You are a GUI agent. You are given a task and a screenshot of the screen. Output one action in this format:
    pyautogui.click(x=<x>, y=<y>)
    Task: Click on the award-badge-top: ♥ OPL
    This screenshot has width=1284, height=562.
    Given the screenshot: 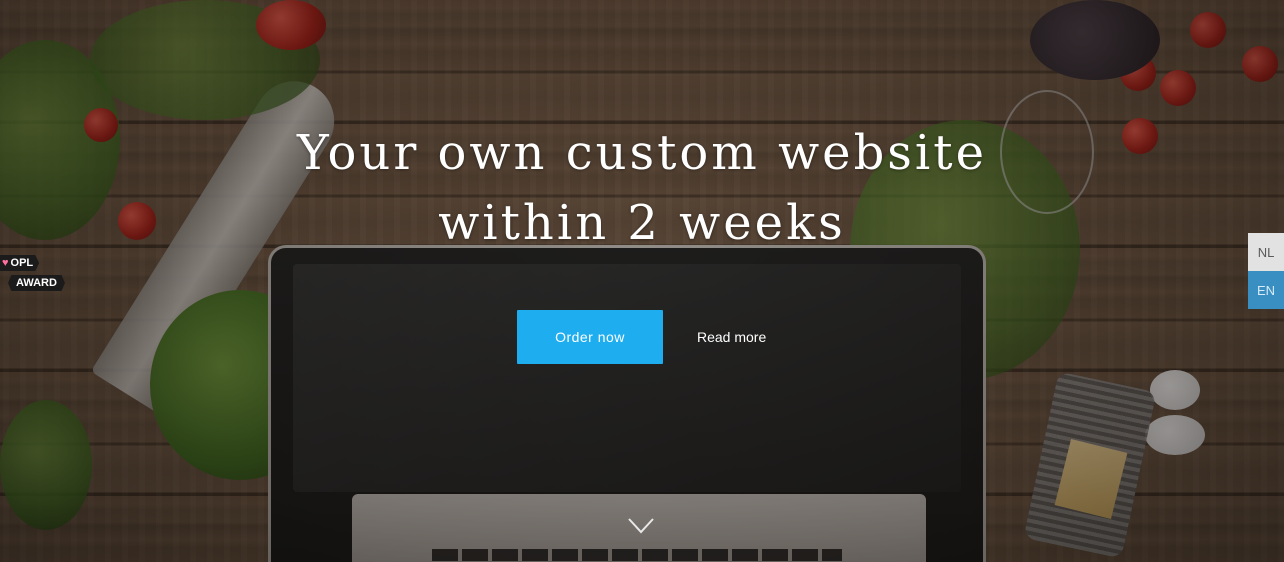 What is the action you would take?
    pyautogui.click(x=20, y=263)
    